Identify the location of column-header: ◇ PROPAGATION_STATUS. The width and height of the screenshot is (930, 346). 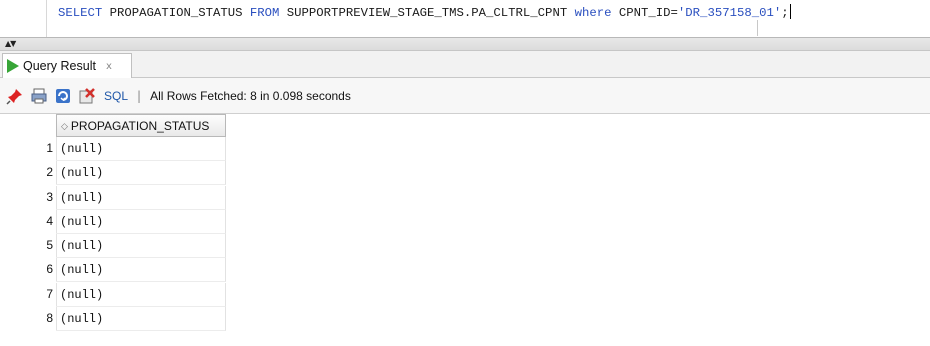
(141, 125).